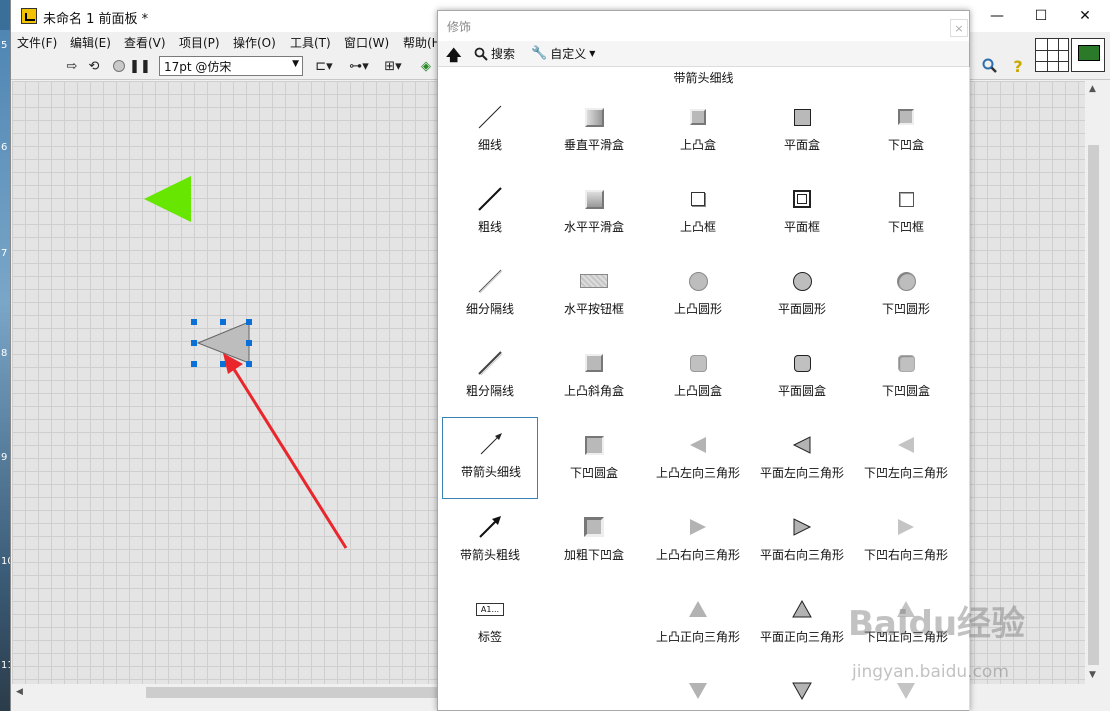 This screenshot has width=1110, height=711. Describe the element at coordinates (119, 66) in the screenshot. I see `abort-icon` at that location.